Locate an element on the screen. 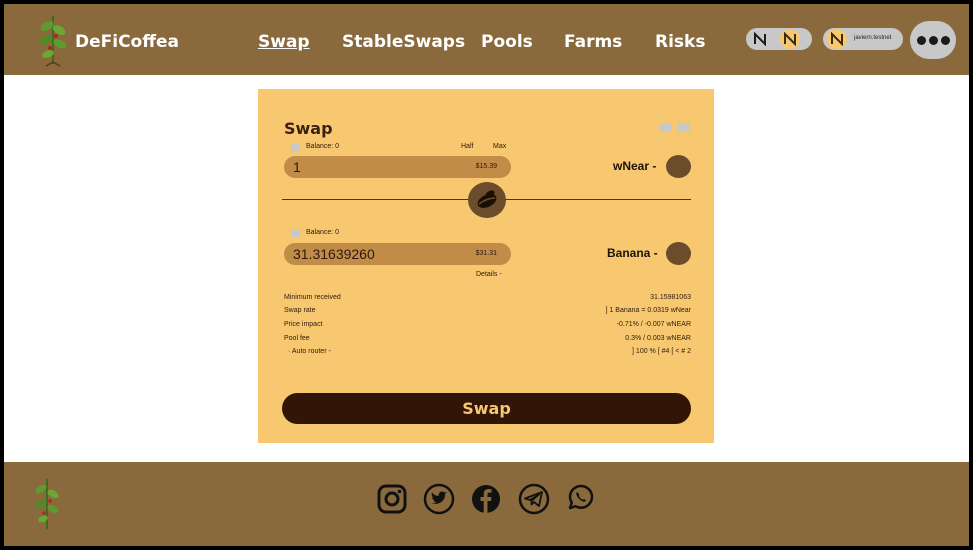 Image resolution: width=973 pixels, height=550 pixels. refresh-icon is located at coordinates (684, 127).